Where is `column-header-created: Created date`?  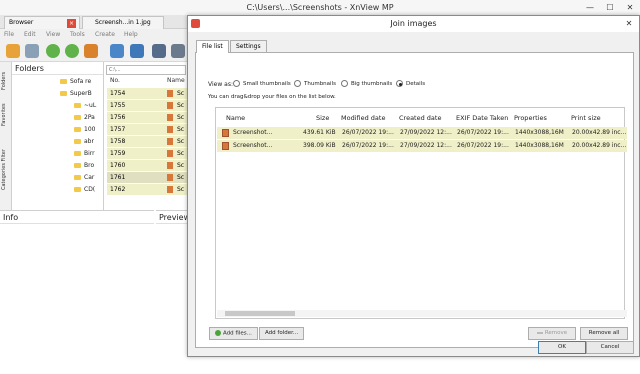
column-header-created: Created date is located at coordinates (420, 118).